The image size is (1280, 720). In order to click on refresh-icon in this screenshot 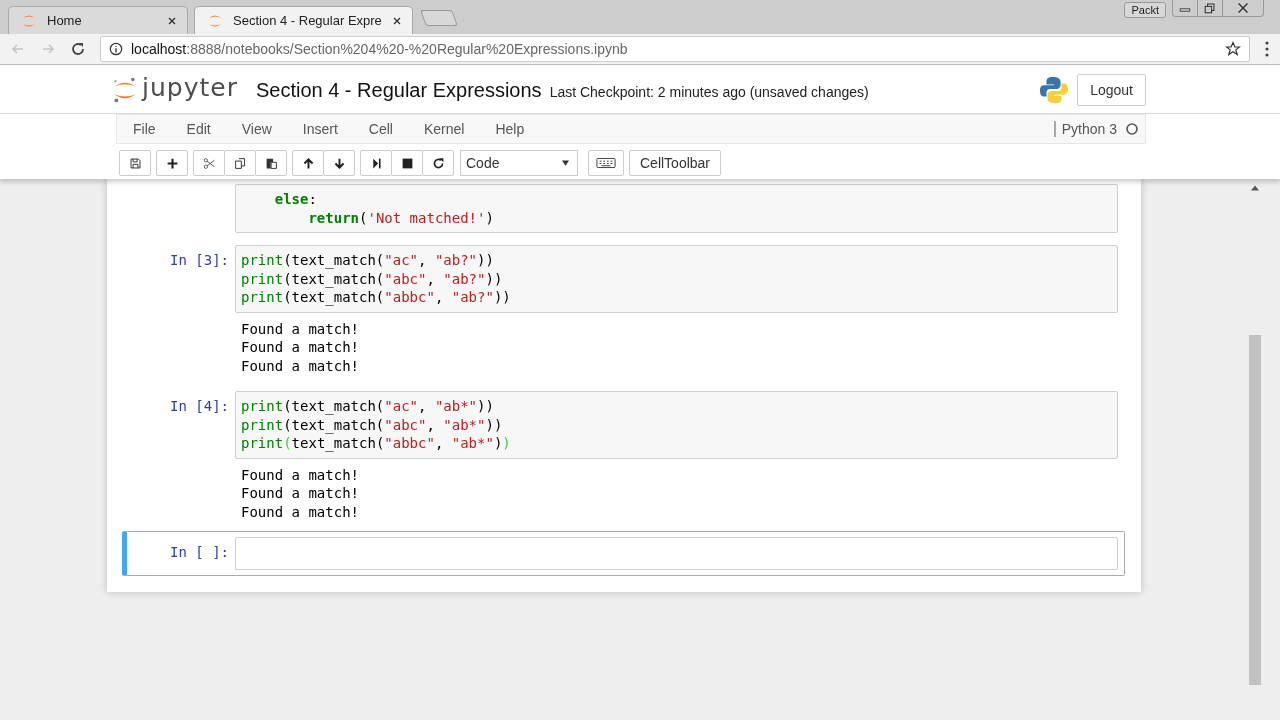, I will do `click(438, 163)`.